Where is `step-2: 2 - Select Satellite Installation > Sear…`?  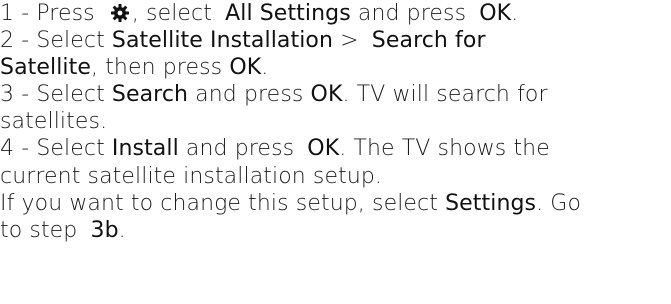 step-2: 2 - Select Satellite Installation > Sear… is located at coordinates (243, 41).